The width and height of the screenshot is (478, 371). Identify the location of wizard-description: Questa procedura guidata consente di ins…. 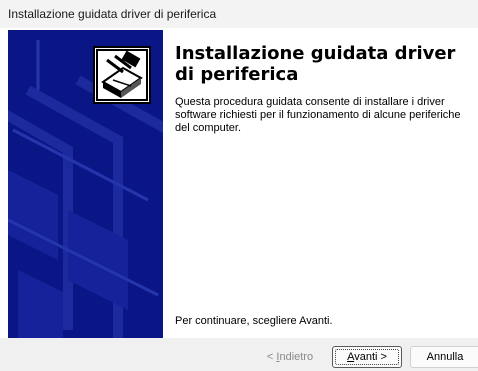
(318, 115).